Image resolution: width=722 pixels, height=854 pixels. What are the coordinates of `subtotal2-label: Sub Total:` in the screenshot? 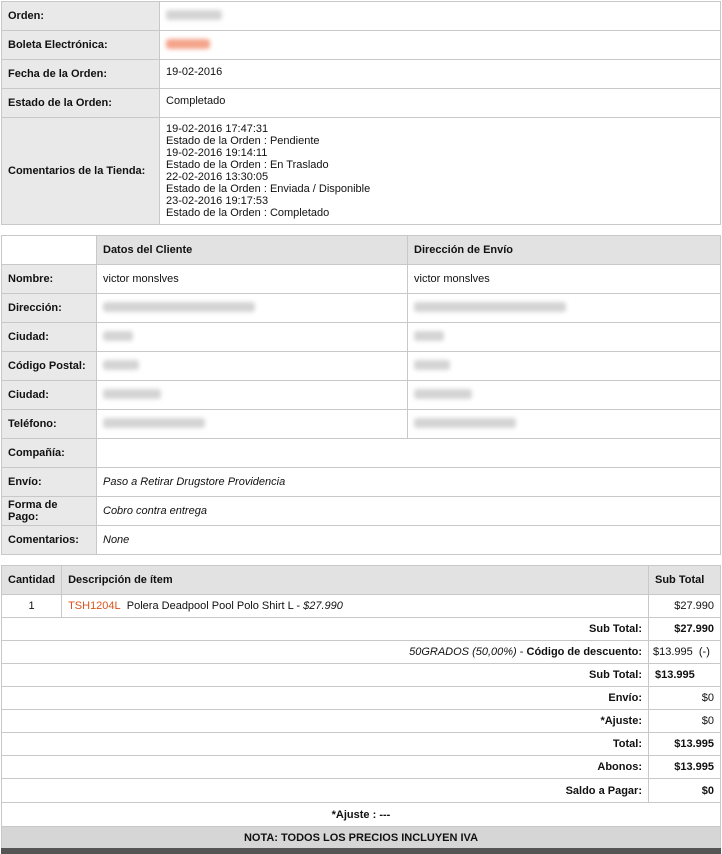 It's located at (325, 675).